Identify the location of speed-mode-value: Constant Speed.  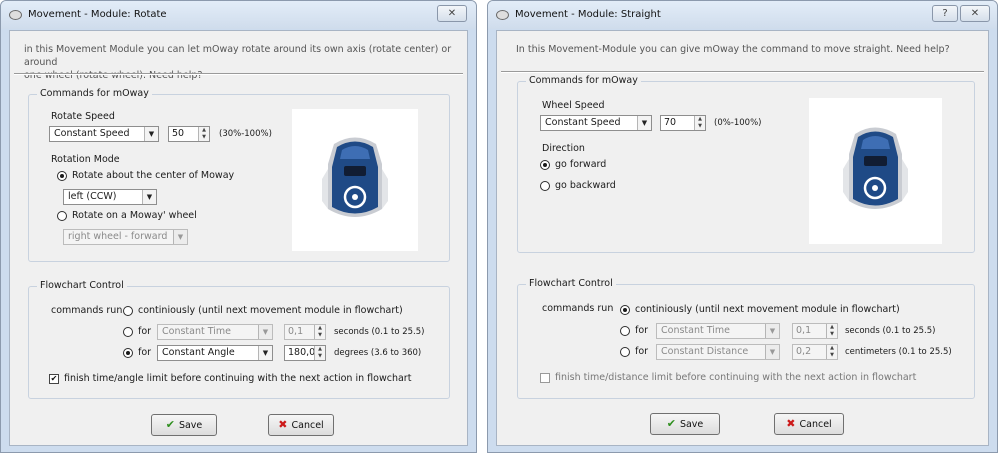
(583, 122).